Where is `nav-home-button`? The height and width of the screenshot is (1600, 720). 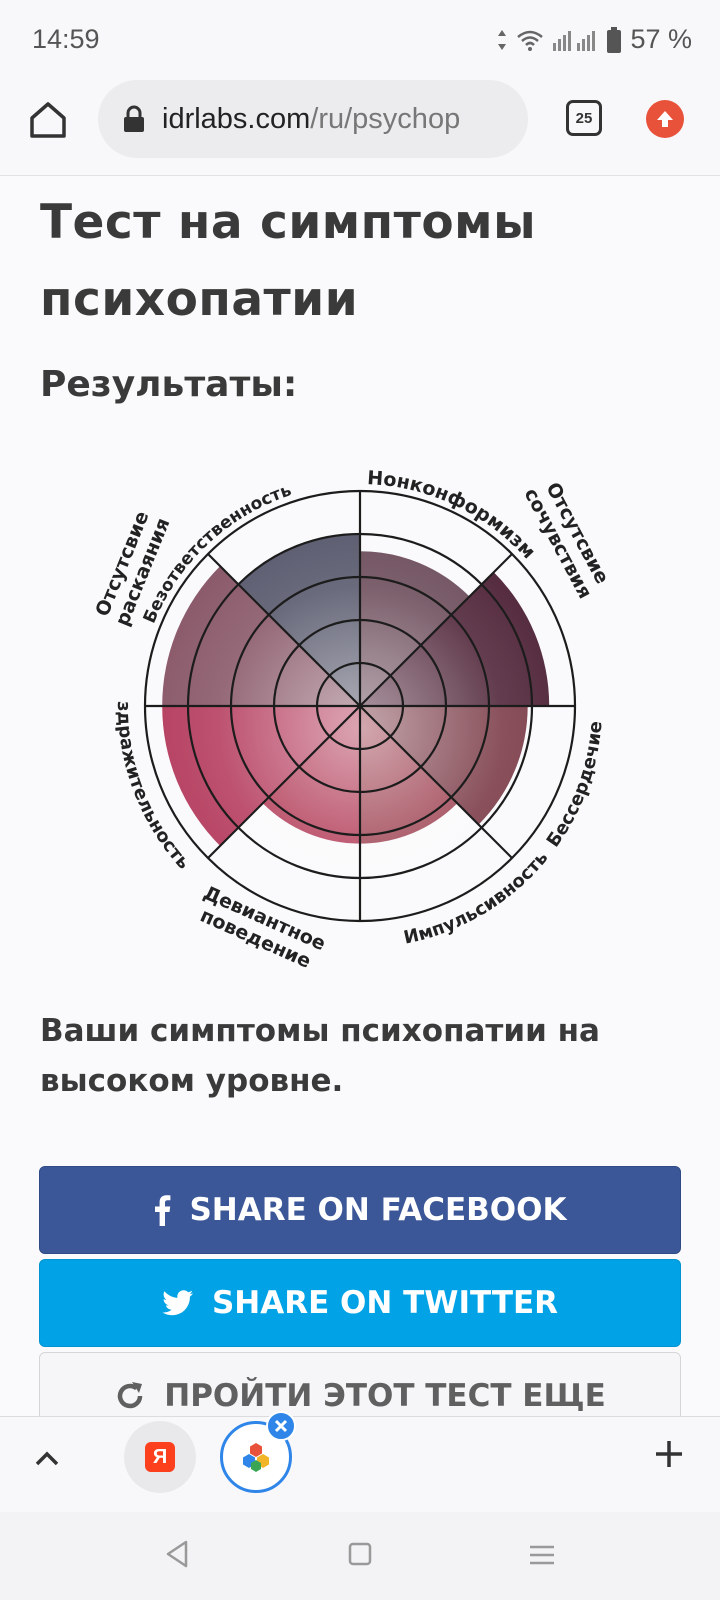 nav-home-button is located at coordinates (360, 1556).